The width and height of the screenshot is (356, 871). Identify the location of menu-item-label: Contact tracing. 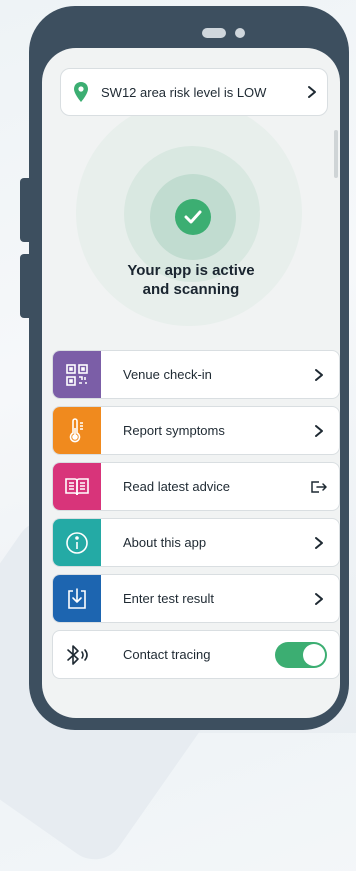
(167, 654).